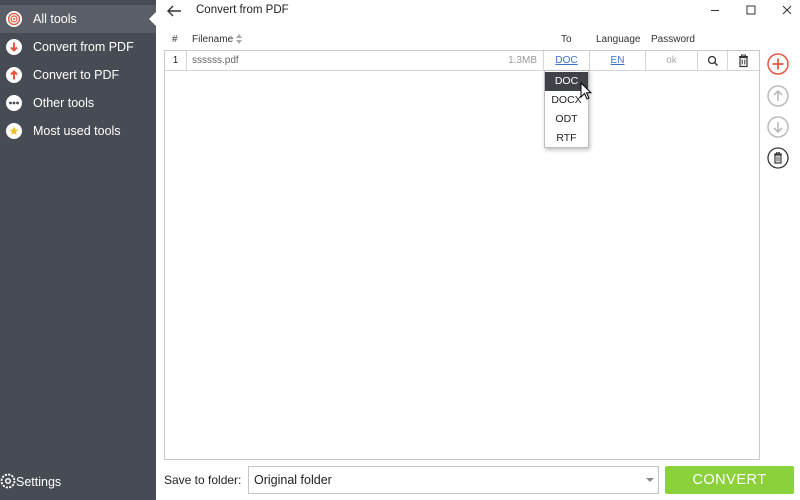 This screenshot has height=500, width=800. I want to click on all-tools-icon, so click(14, 19).